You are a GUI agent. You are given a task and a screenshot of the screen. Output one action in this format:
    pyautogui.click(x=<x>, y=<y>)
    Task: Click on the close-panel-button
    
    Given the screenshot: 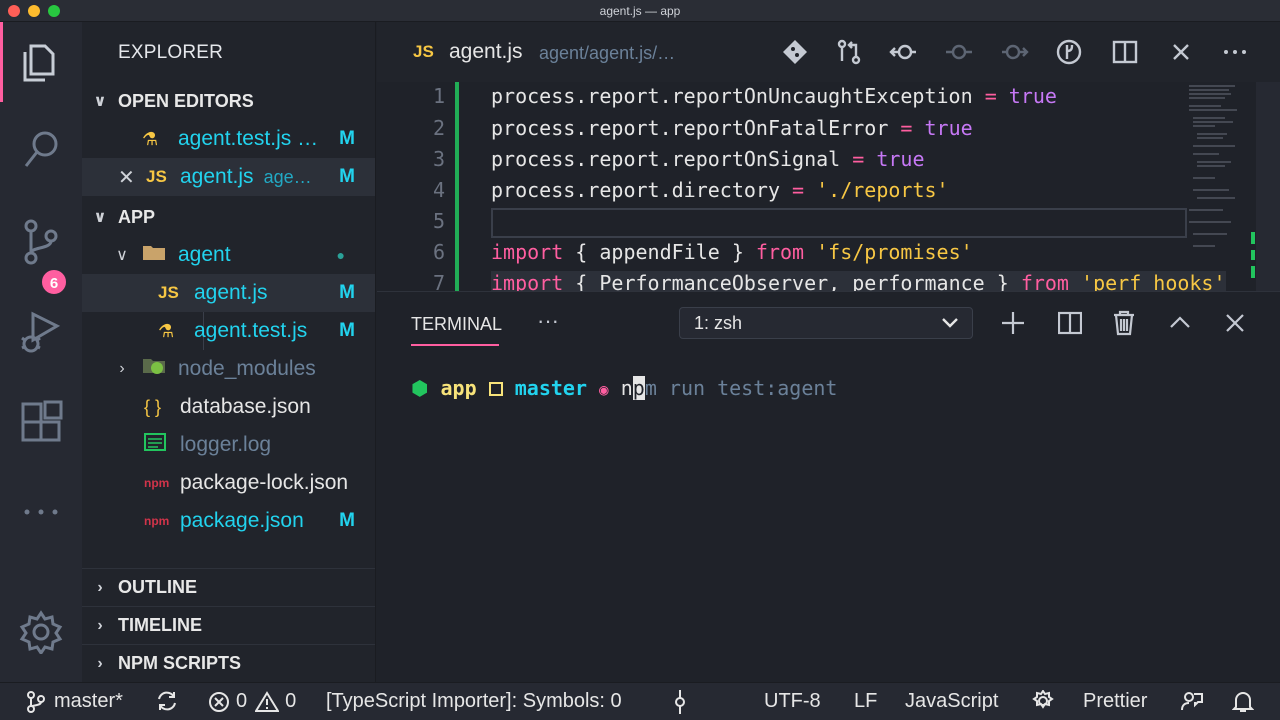 What is the action you would take?
    pyautogui.click(x=1235, y=323)
    